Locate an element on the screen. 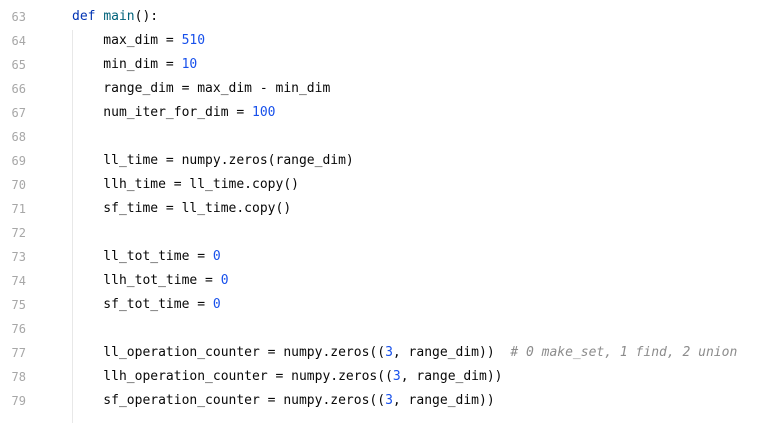 Image resolution: width=758 pixels, height=423 pixels. text-token: ll_tot_time = is located at coordinates (142, 256).